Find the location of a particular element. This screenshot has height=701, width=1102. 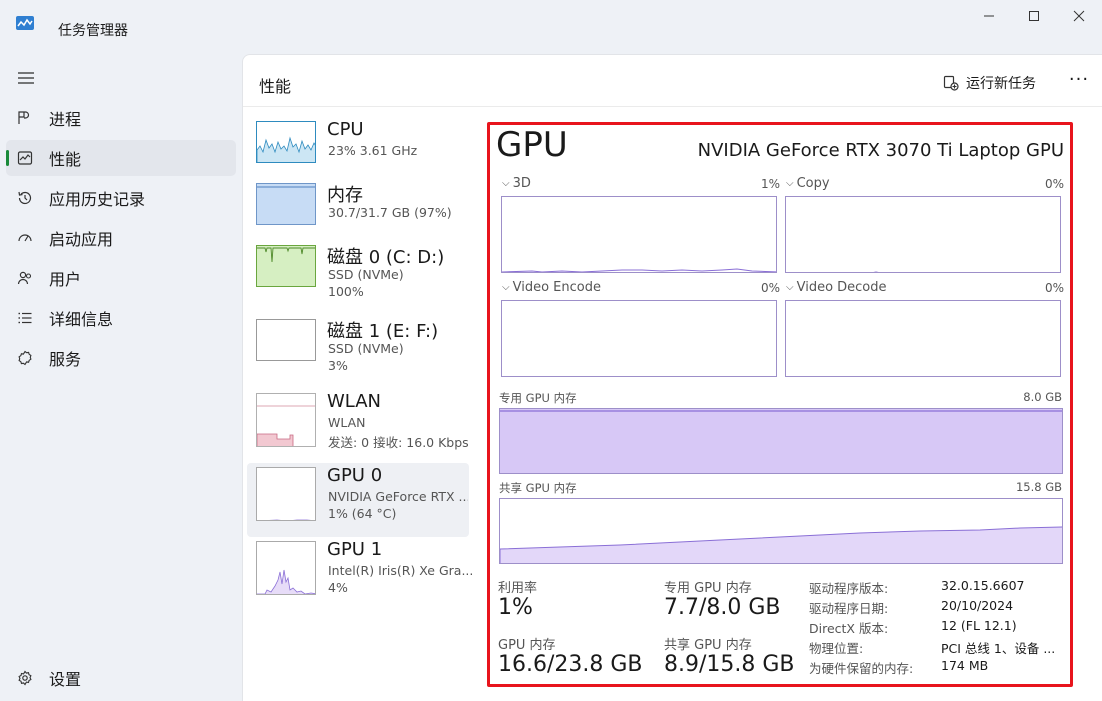

graph-3d is located at coordinates (639, 234).